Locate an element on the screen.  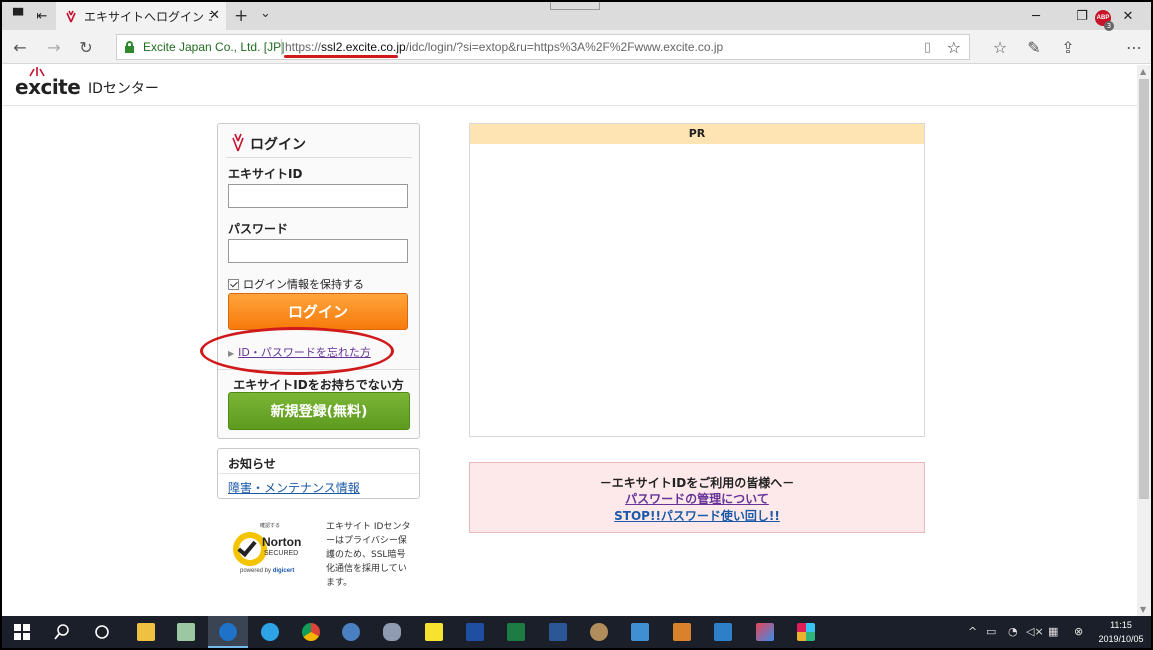
reading-view-icon: ▯ is located at coordinates (927, 47).